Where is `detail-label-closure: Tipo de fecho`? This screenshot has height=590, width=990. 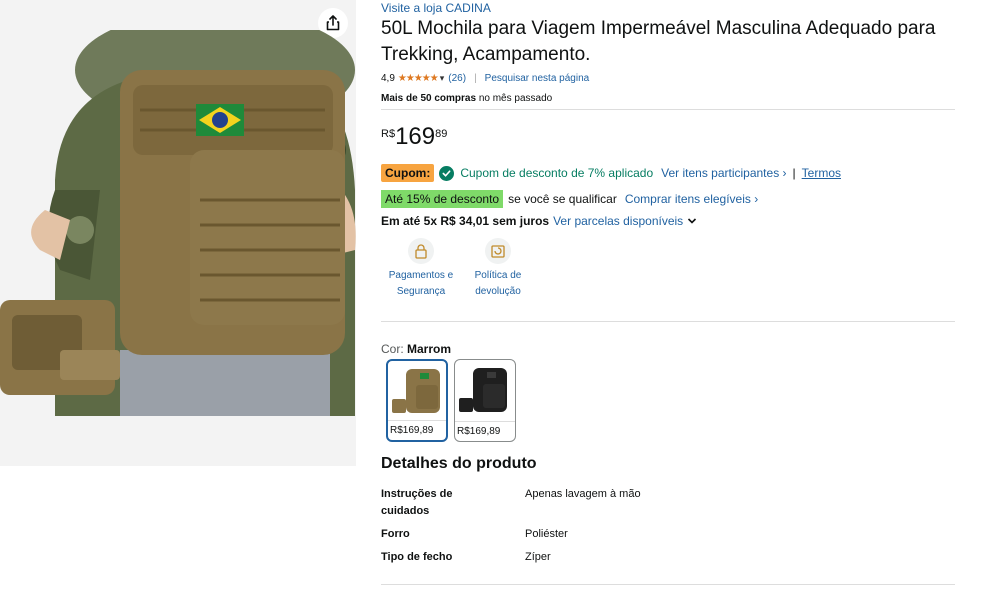 detail-label-closure: Tipo de fecho is located at coordinates (417, 557).